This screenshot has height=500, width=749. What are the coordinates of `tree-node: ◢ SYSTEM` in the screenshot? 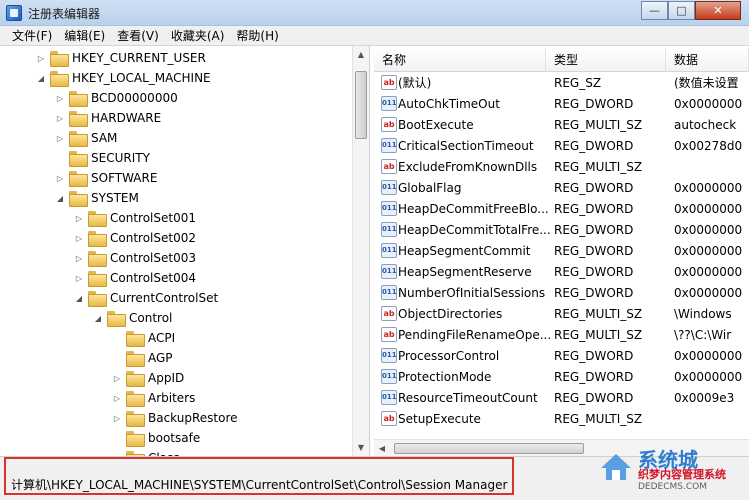 It's located at (97, 198).